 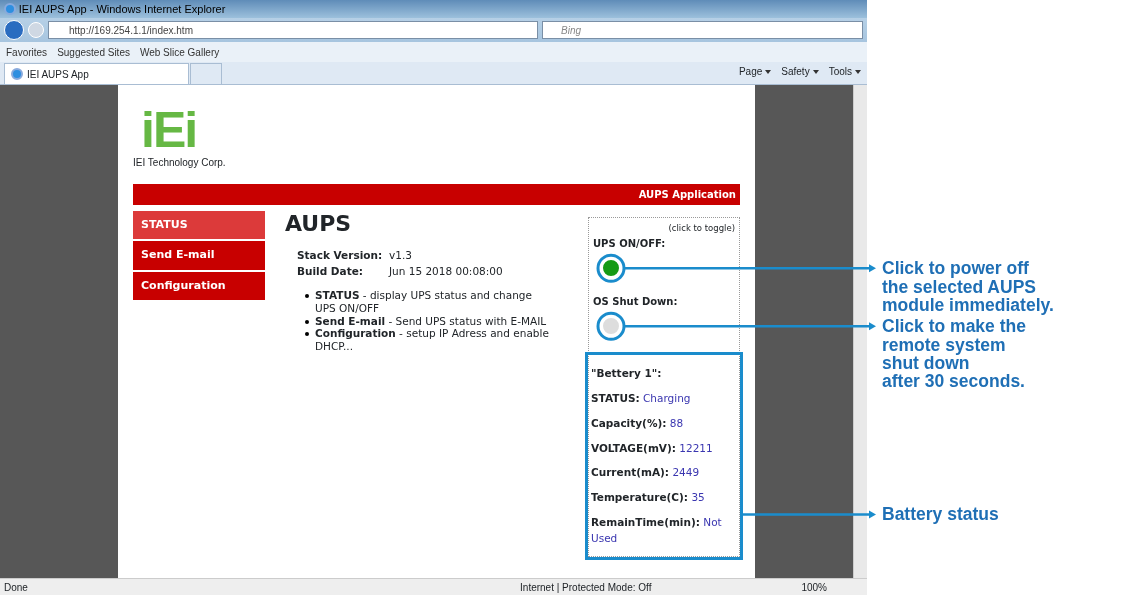 What do you see at coordinates (646, 473) in the screenshot?
I see `battery-reading: Current(mA): 2449` at bounding box center [646, 473].